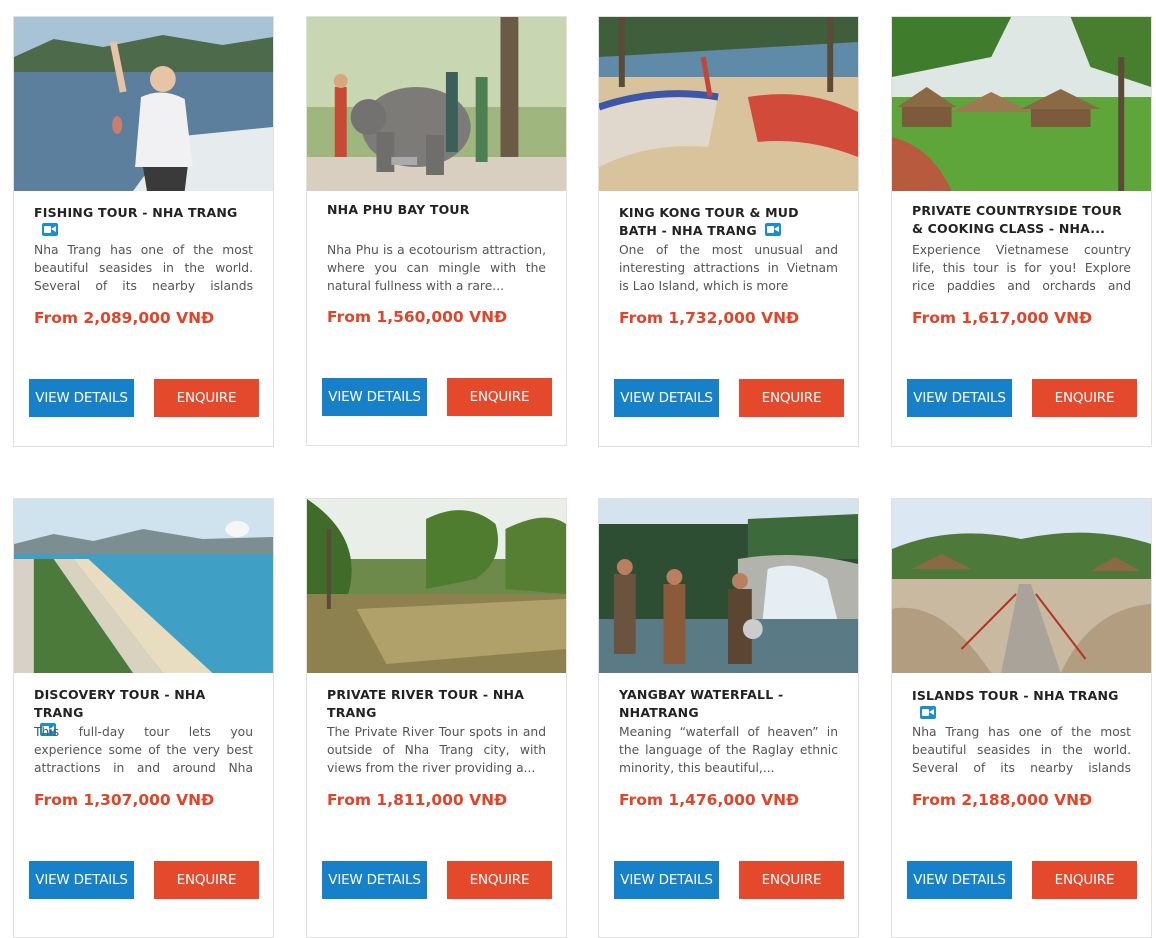  I want to click on tour-price: From 1,560,000 VNĐ, so click(417, 317).